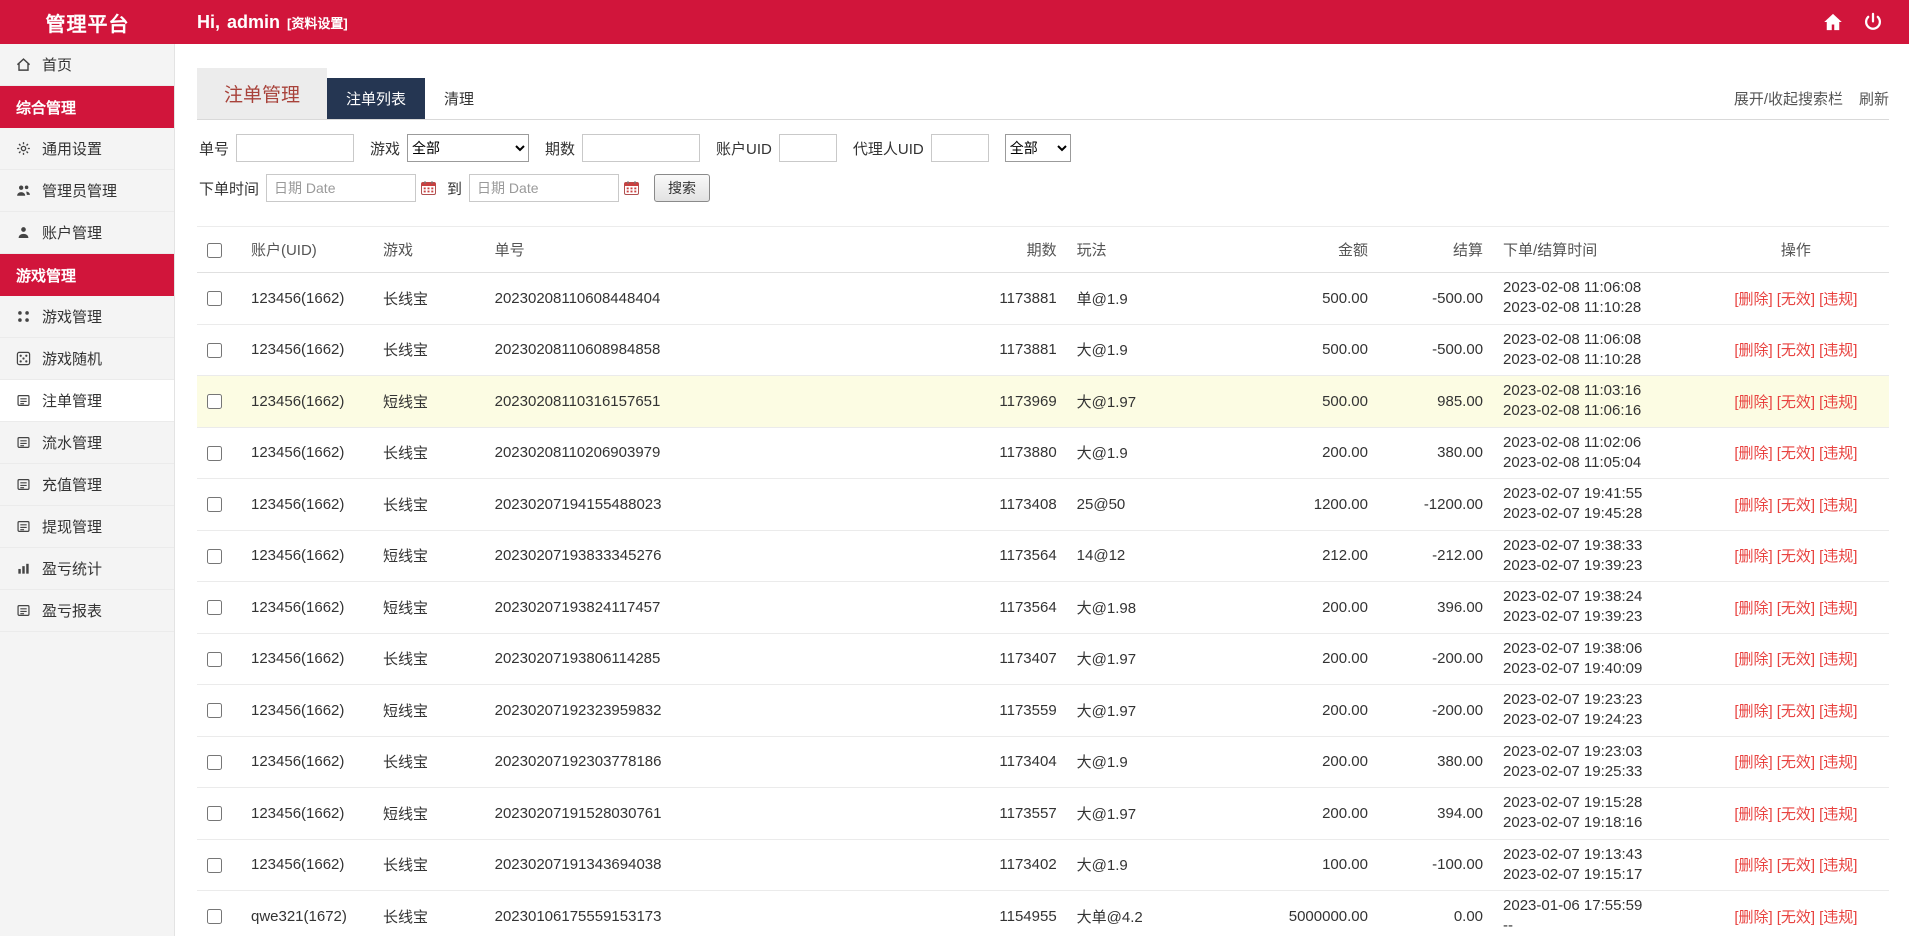 Image resolution: width=1909 pixels, height=936 pixels. What do you see at coordinates (1572, 390) in the screenshot?
I see `order-time: 2023-02-08 11:03:16` at bounding box center [1572, 390].